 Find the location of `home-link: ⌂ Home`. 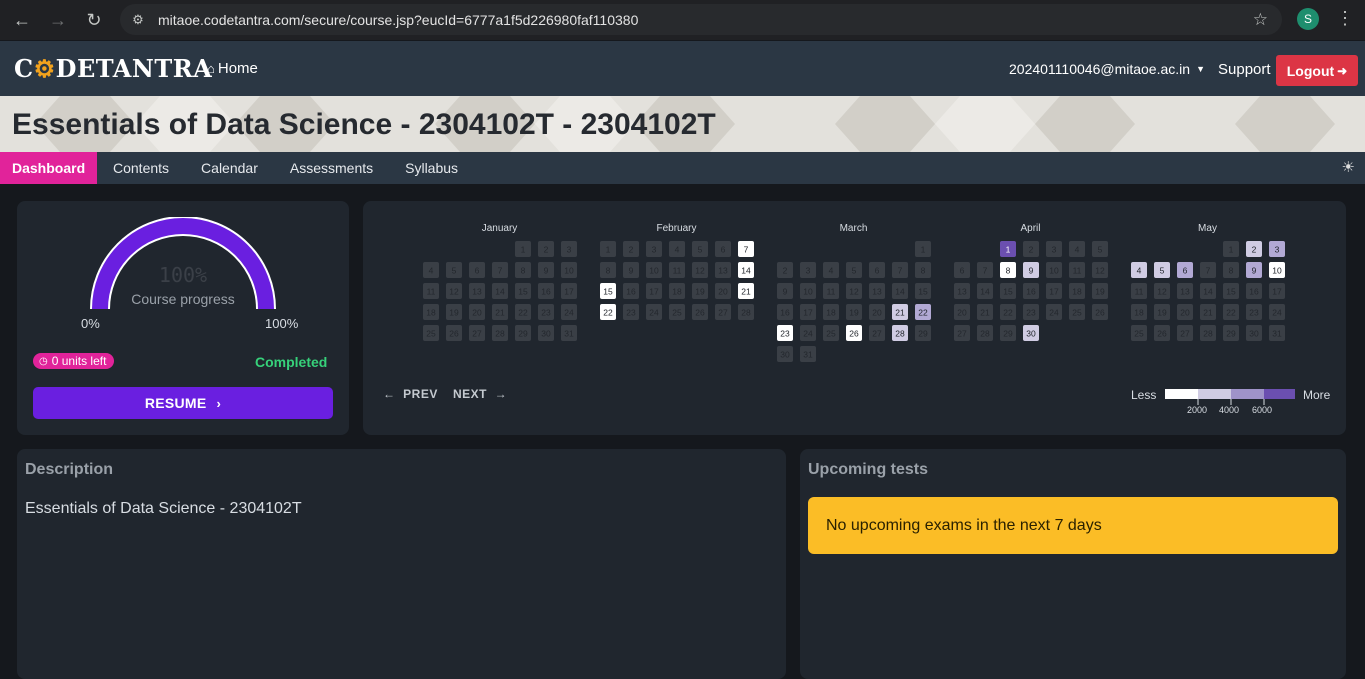

home-link: ⌂ Home is located at coordinates (232, 68).